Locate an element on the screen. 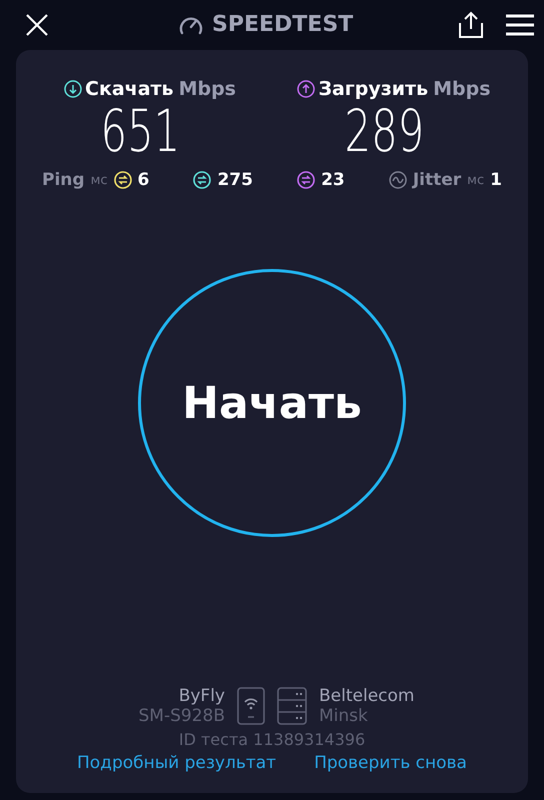 Image resolution: width=544 pixels, height=800 pixels. server-name: Beltelecom is located at coordinates (367, 696).